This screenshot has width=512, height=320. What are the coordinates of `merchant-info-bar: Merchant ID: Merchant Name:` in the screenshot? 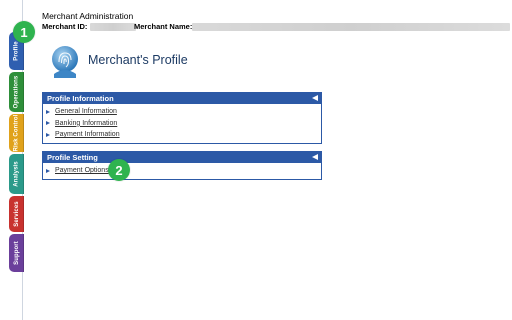 It's located at (277, 27).